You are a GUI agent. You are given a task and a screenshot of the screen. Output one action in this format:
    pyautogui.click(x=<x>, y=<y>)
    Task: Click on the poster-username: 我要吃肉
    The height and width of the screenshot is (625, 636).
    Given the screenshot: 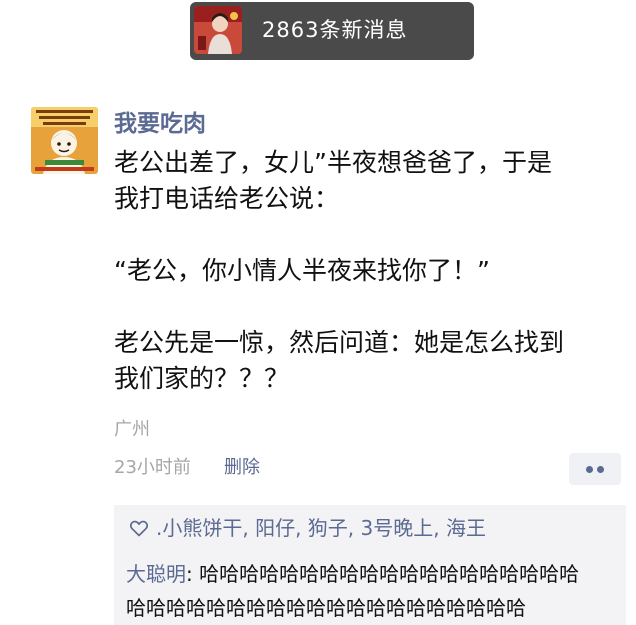 What is the action you would take?
    pyautogui.click(x=160, y=124)
    